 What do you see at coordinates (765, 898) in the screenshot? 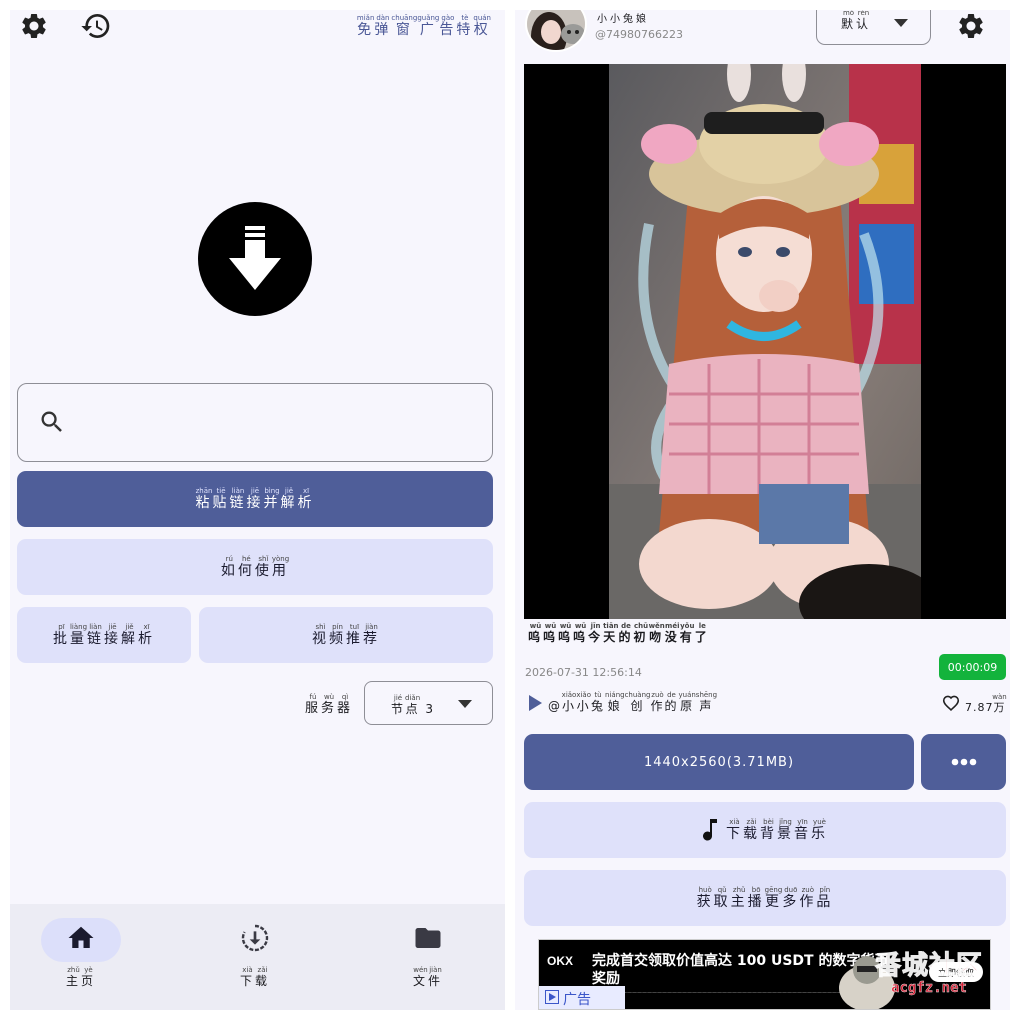
I see `more-works-button: 获huò 取qǔ 主zhǔ 播bō 更gēng 多duō 作zuò 品pǐn` at bounding box center [765, 898].